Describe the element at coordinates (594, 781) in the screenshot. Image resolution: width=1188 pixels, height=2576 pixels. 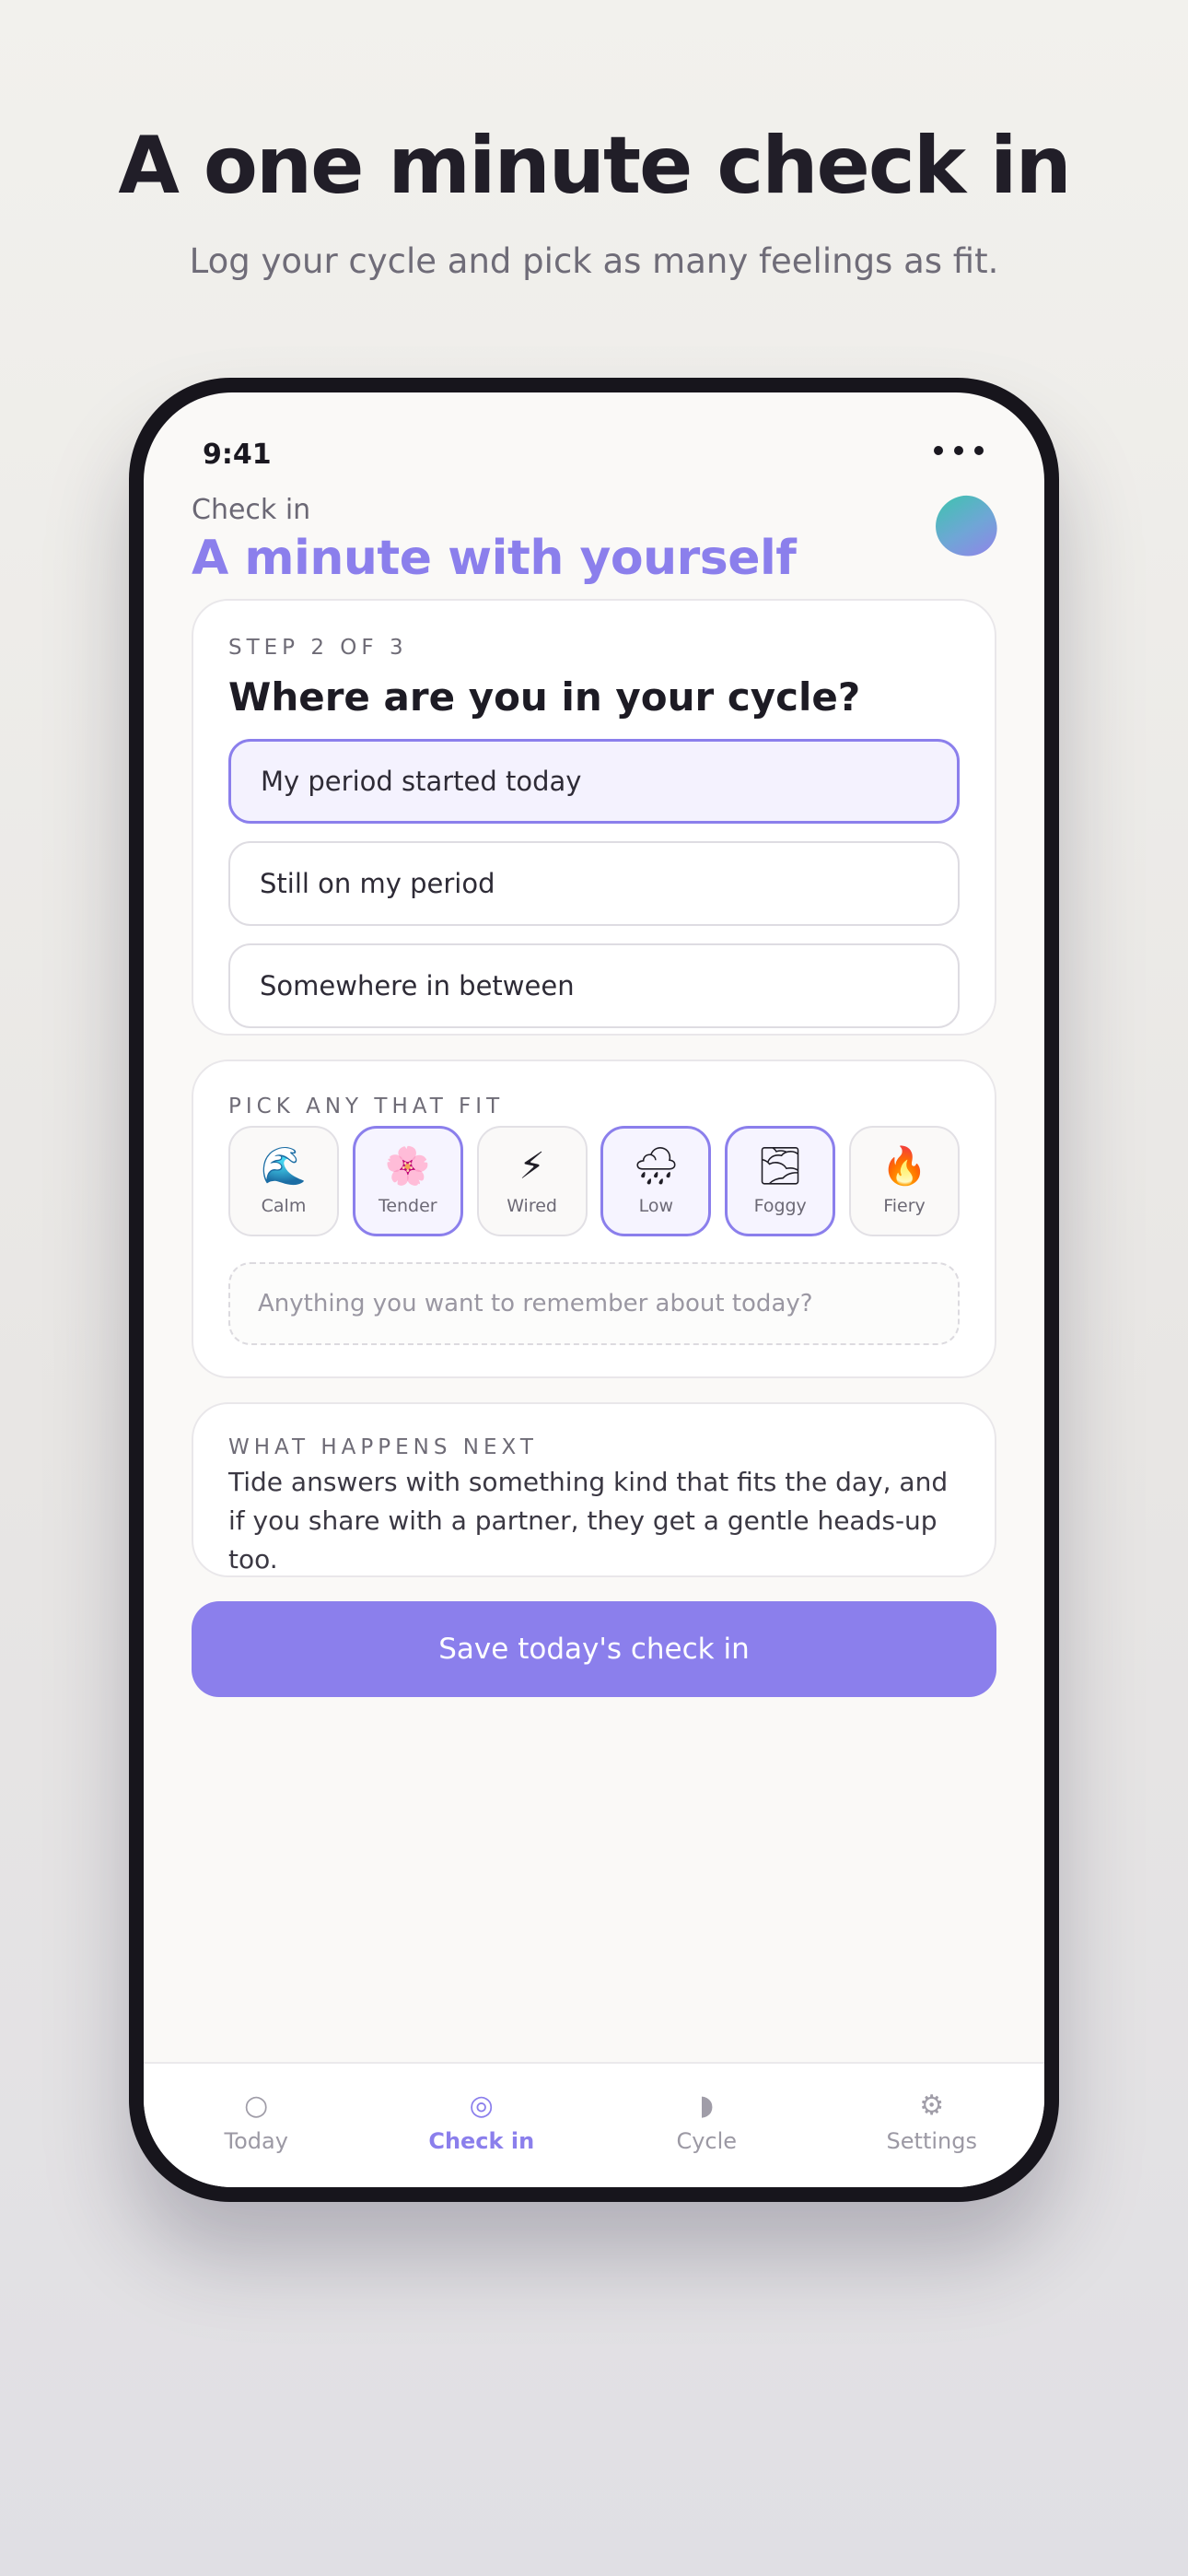
I see `cycle-option-period-started: My period started today` at that location.